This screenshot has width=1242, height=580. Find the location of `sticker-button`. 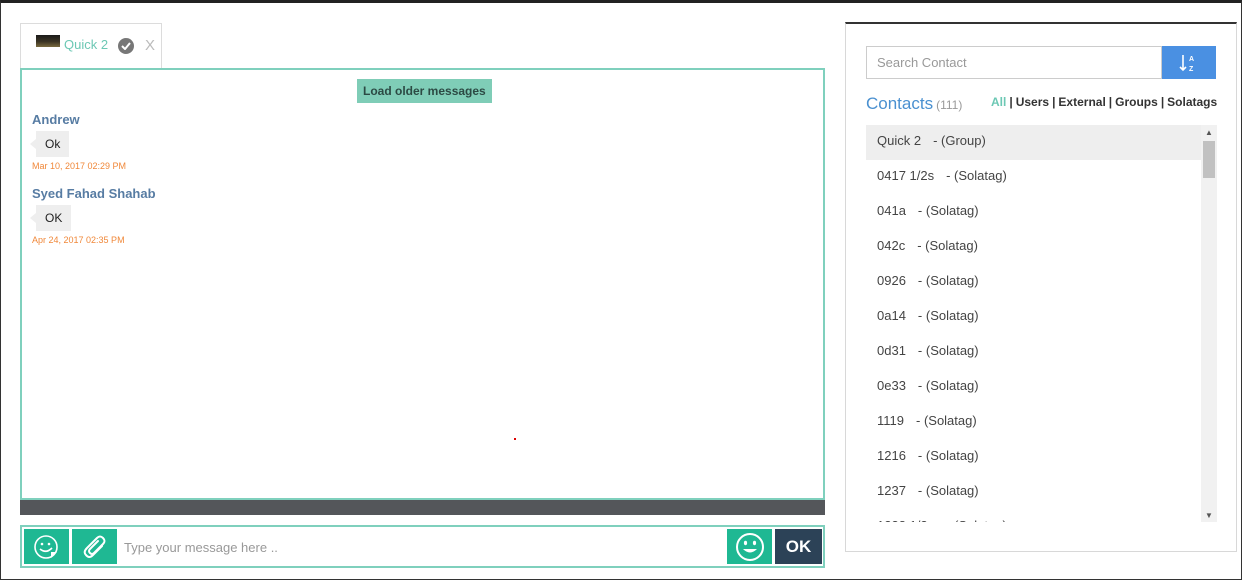

sticker-button is located at coordinates (46, 546).